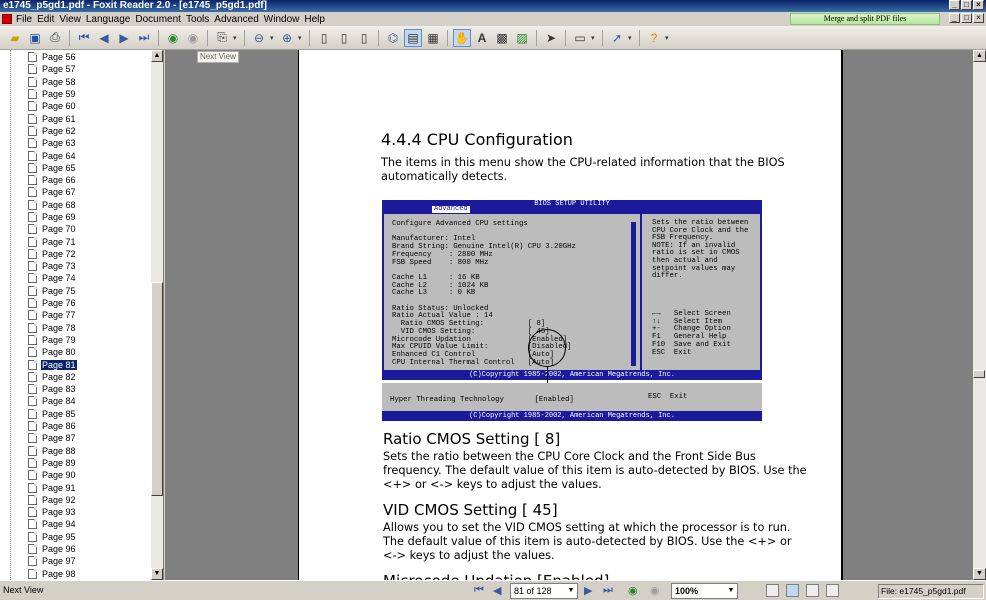 This screenshot has height=600, width=986. I want to click on help-icon: ?, so click(654, 38).